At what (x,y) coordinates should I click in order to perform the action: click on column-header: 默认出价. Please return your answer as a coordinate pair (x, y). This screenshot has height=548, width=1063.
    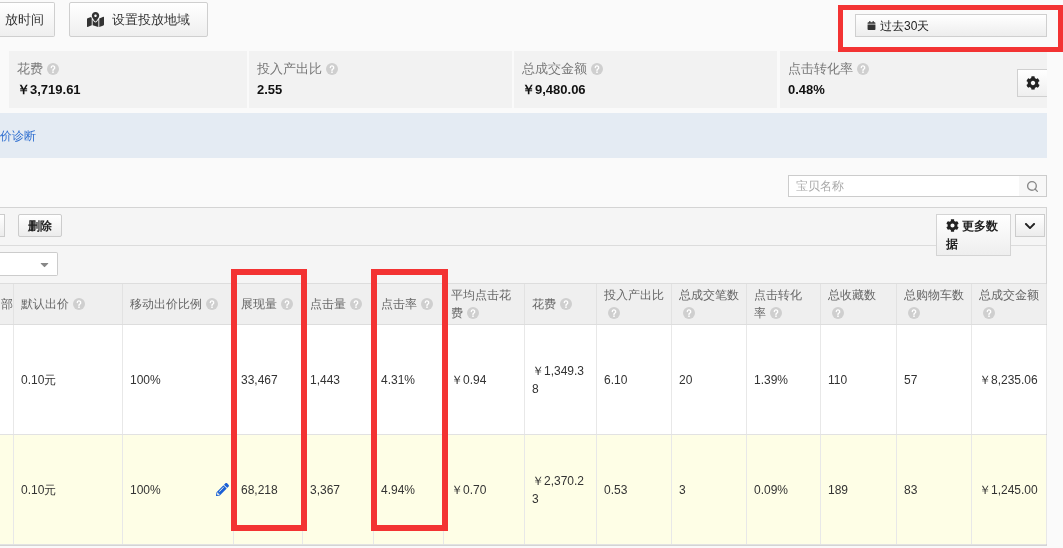
    Looking at the image, I should click on (45, 304).